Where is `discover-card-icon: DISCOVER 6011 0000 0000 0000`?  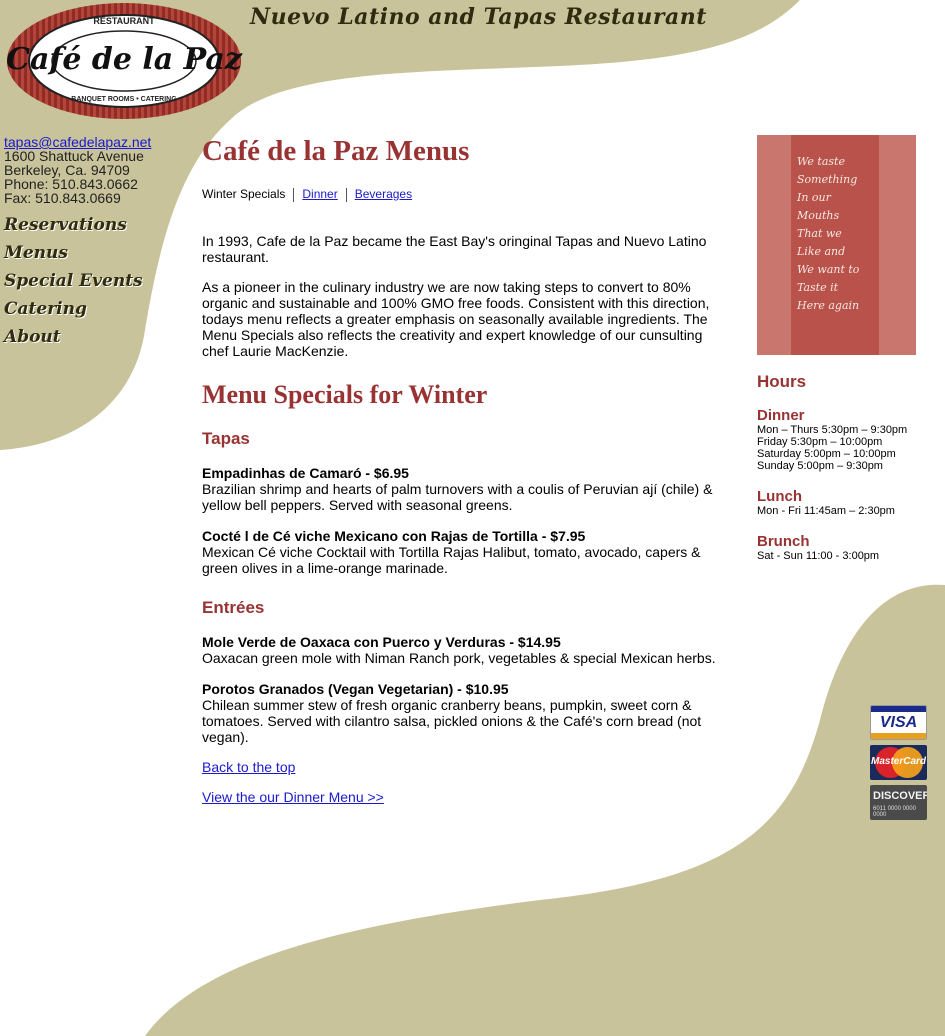 discover-card-icon: DISCOVER 6011 0000 0000 0000 is located at coordinates (898, 802).